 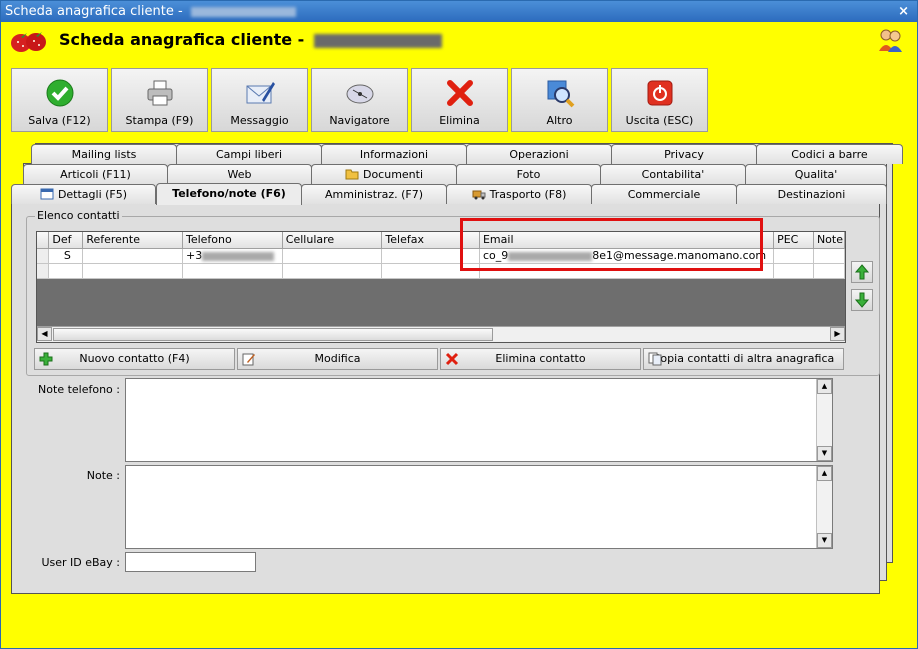 I want to click on delete-button: Elimina, so click(x=459, y=100).